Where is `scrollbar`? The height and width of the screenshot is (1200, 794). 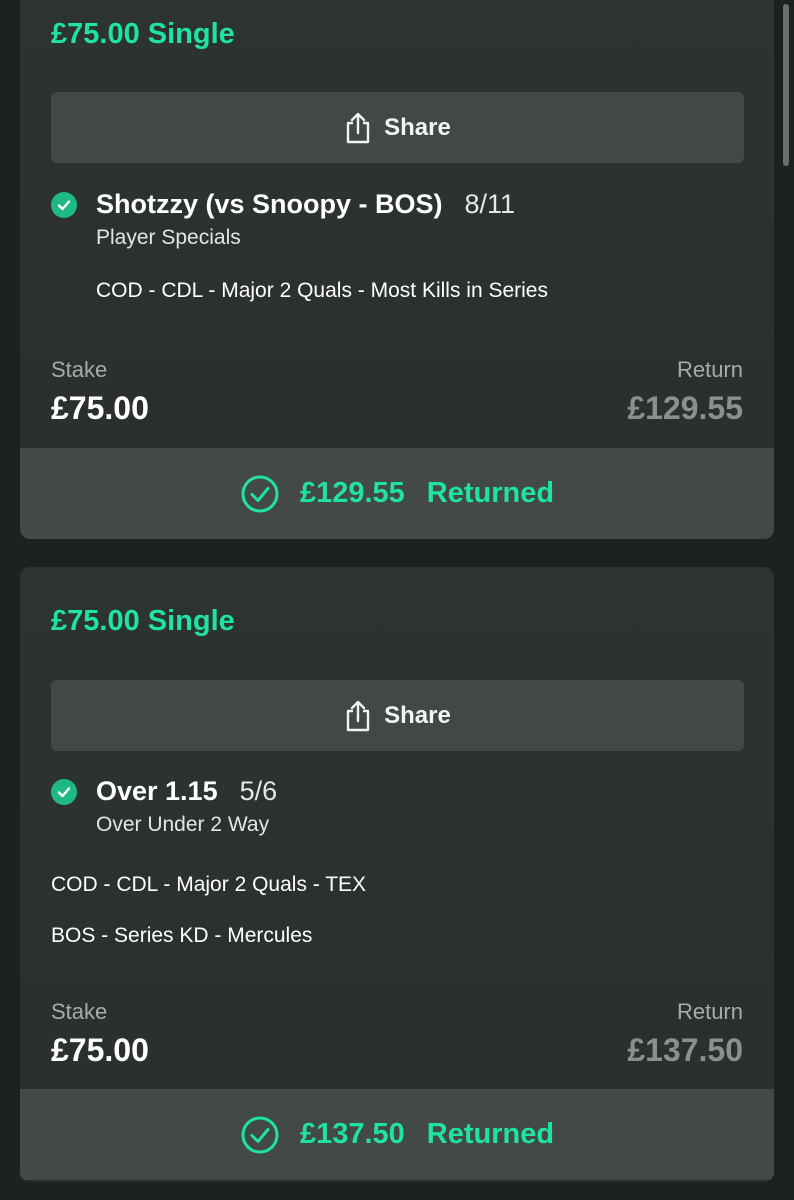
scrollbar is located at coordinates (786, 85).